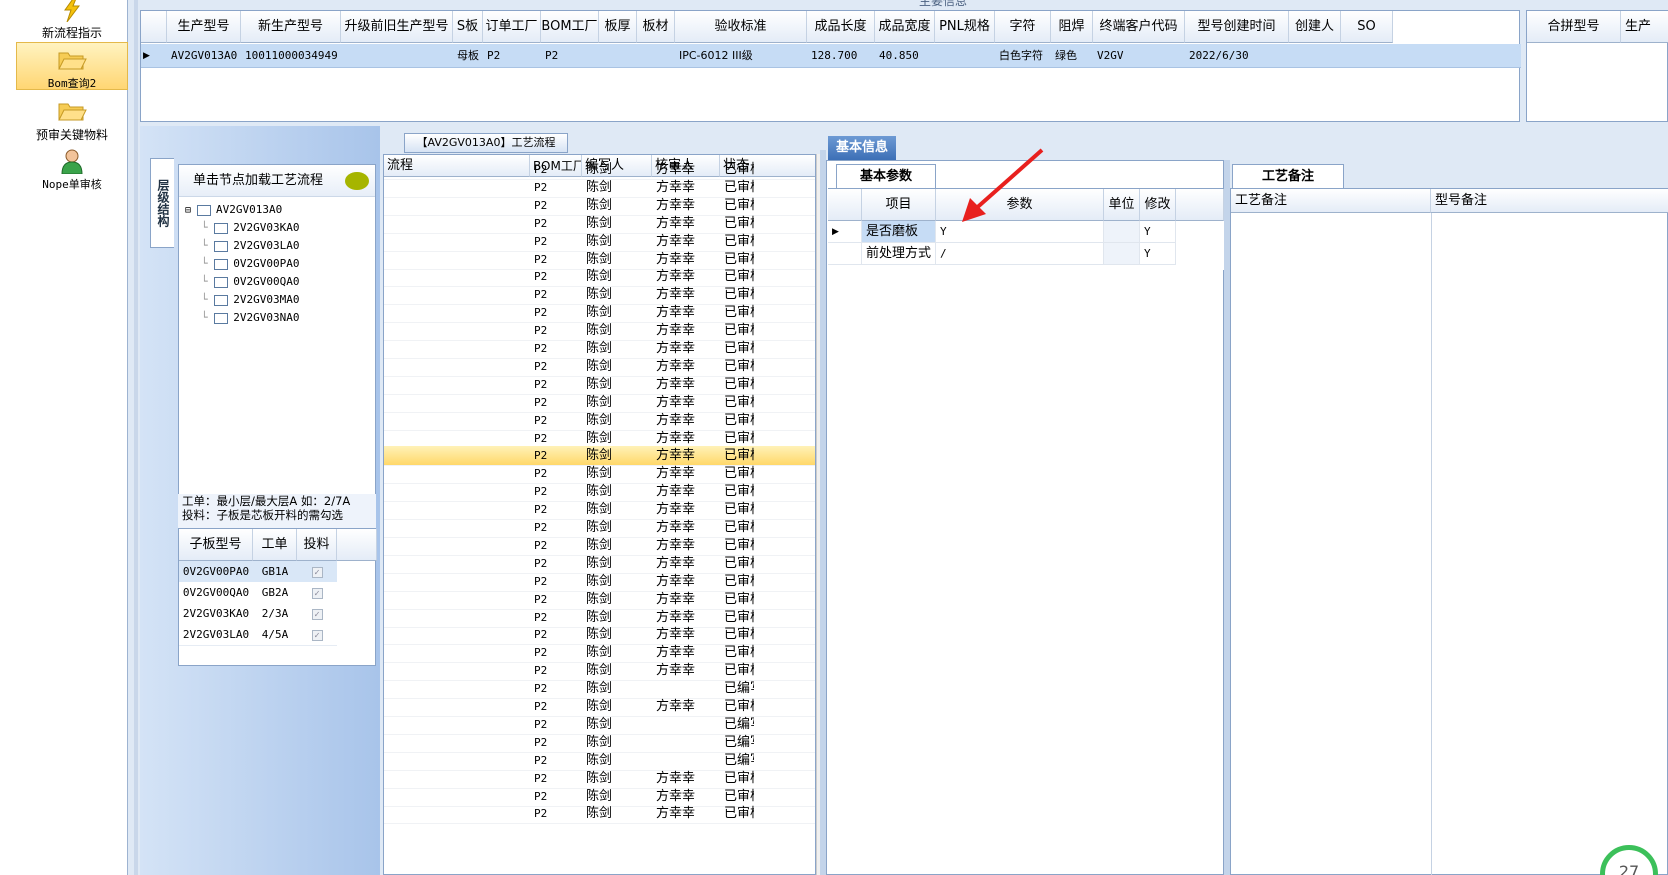 The height and width of the screenshot is (875, 1668). Describe the element at coordinates (250, 300) in the screenshot. I see `tree-node: └ 2V2GV03MA0` at that location.